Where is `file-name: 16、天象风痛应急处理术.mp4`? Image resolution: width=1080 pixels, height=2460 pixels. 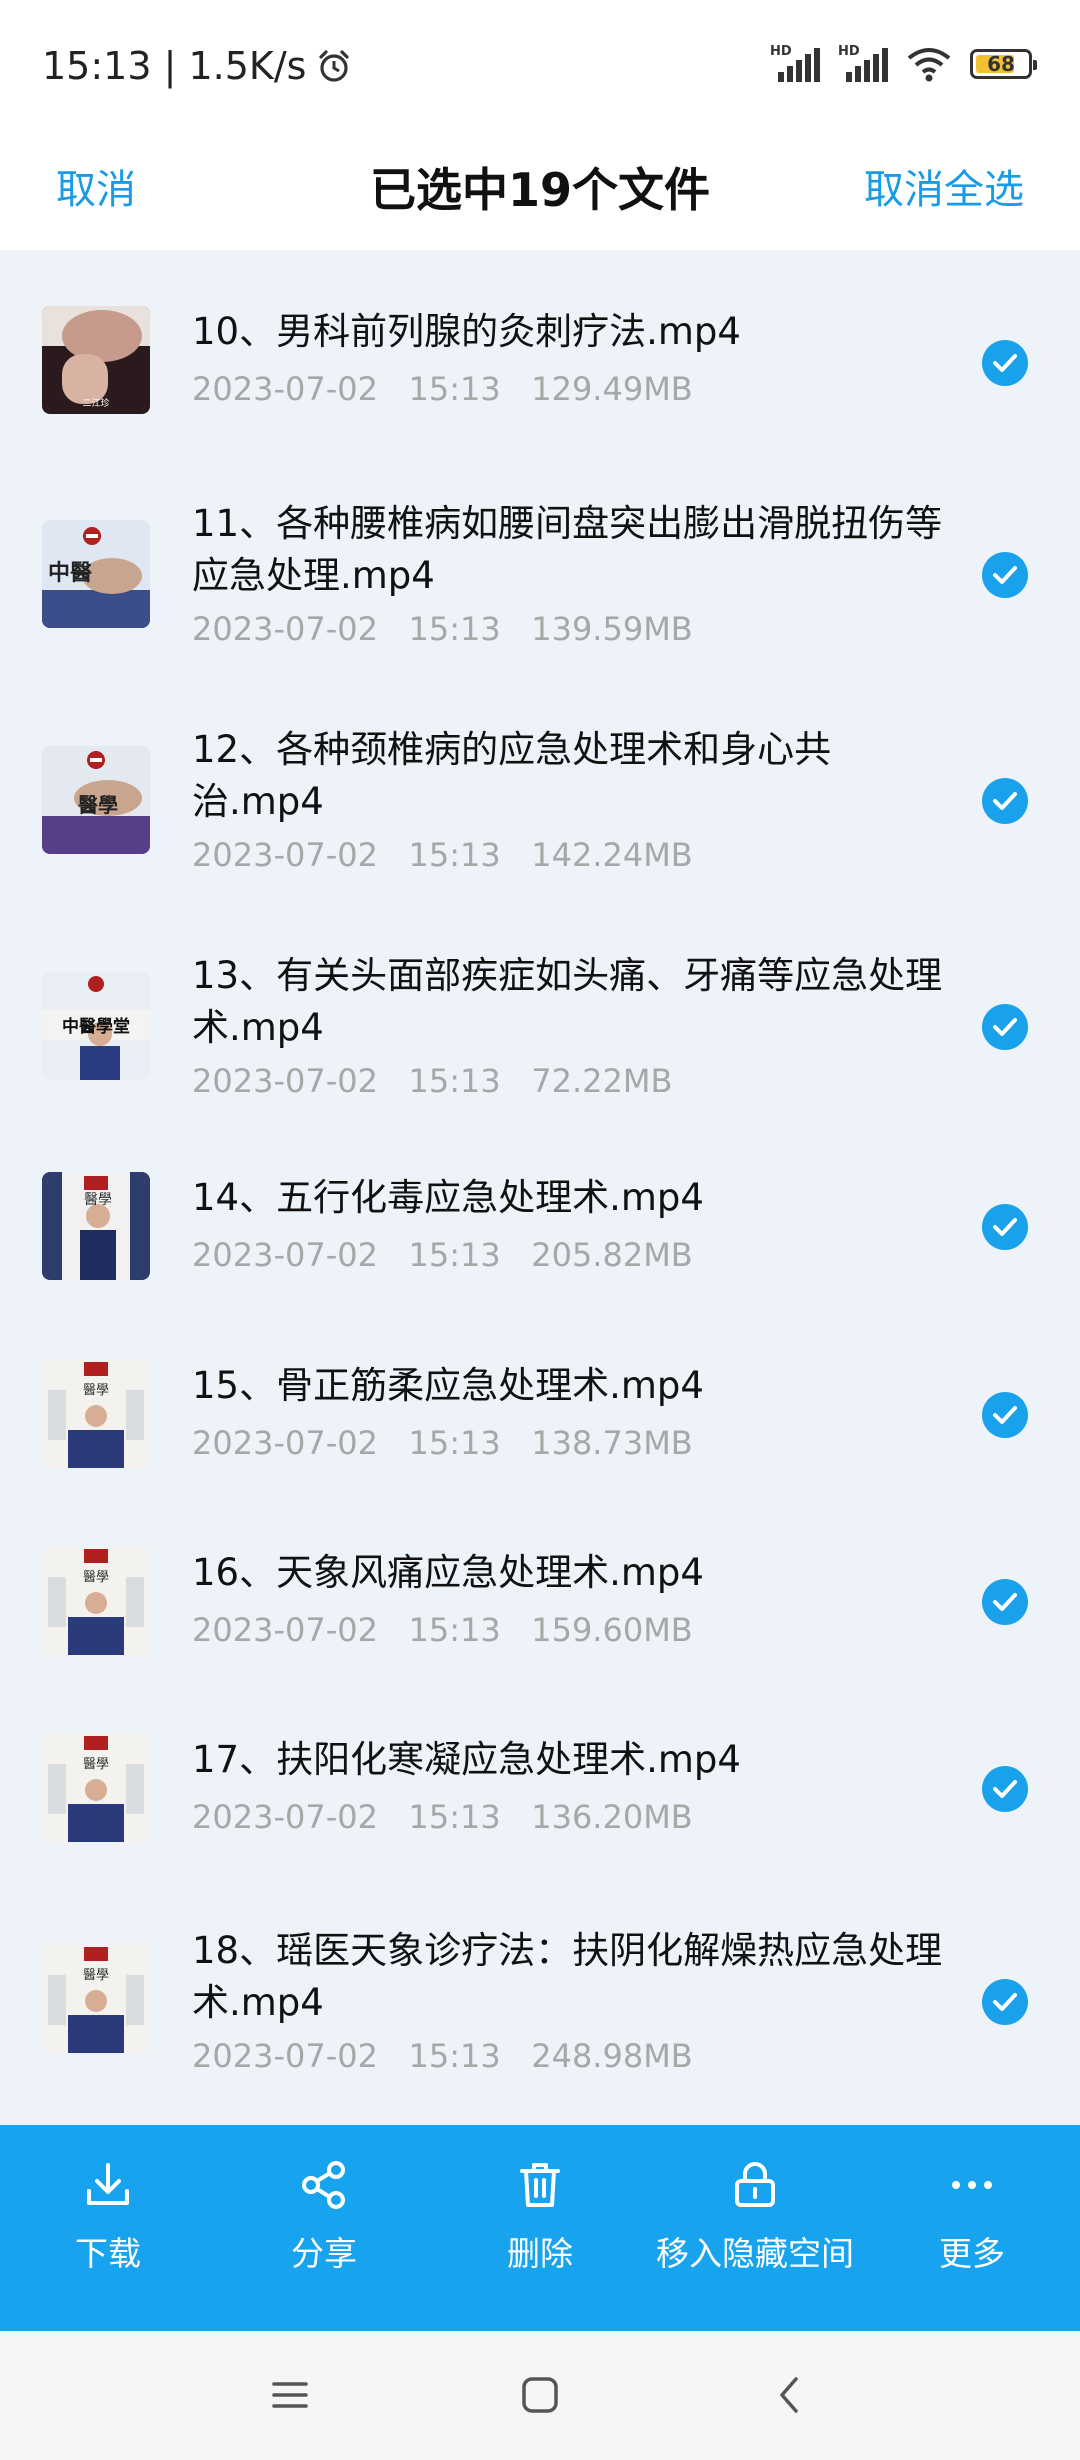 file-name: 16、天象风痛应急处理术.mp4 is located at coordinates (448, 1572).